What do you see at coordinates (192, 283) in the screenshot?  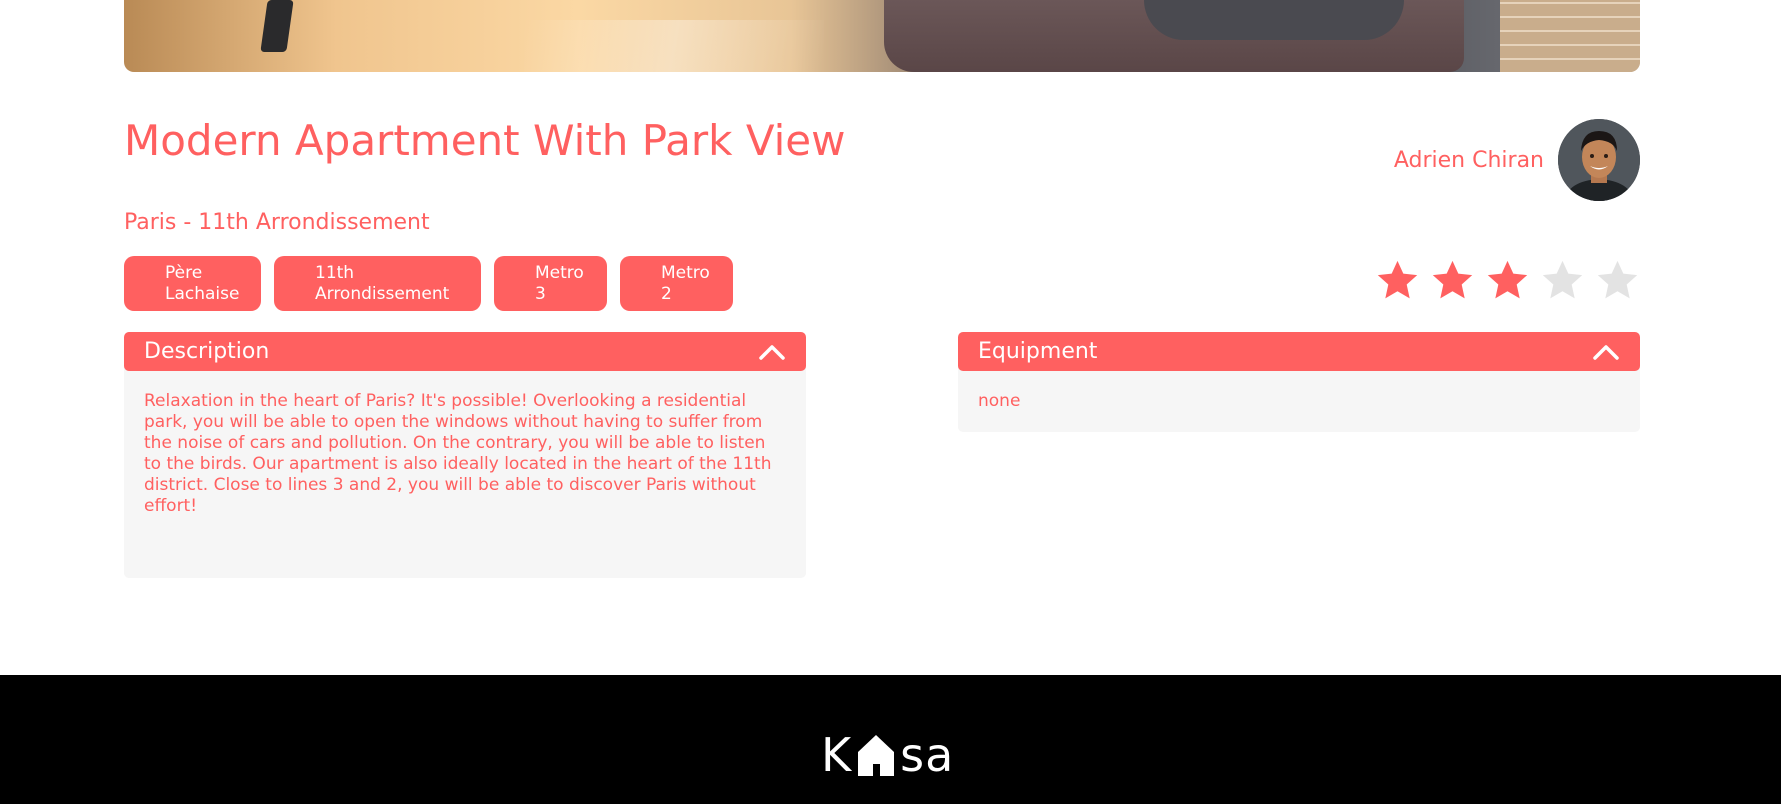 I see `tag: Père Lachaise` at bounding box center [192, 283].